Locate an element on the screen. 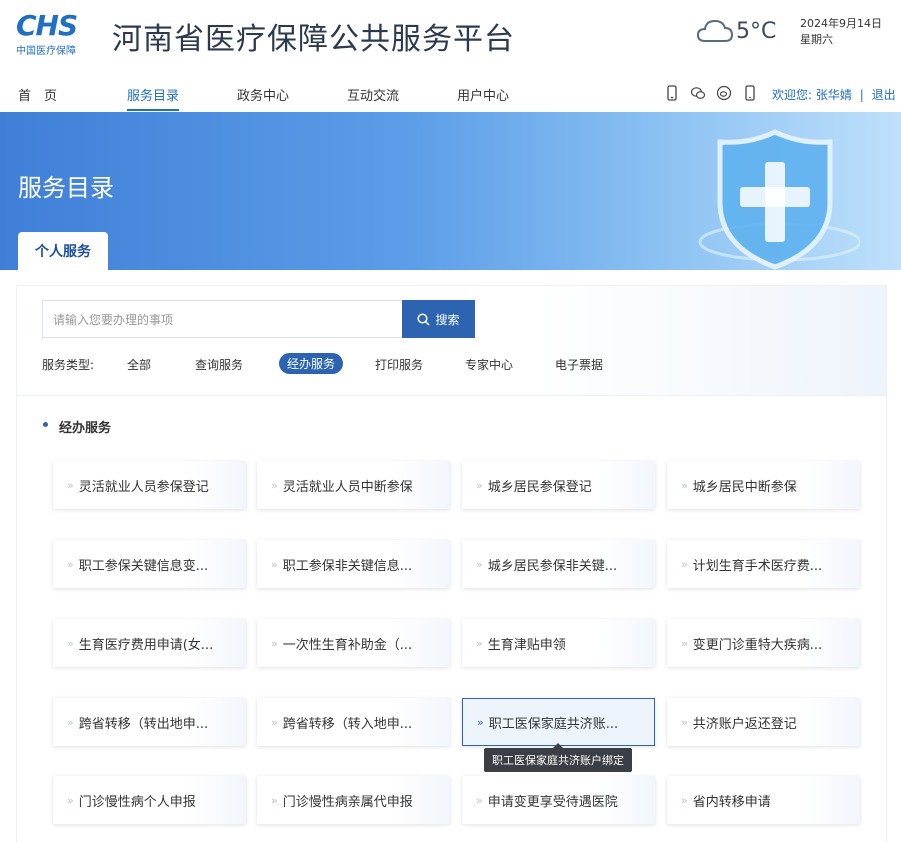 The image size is (901, 842). service-card: » 生育津贴申领 is located at coordinates (558, 643).